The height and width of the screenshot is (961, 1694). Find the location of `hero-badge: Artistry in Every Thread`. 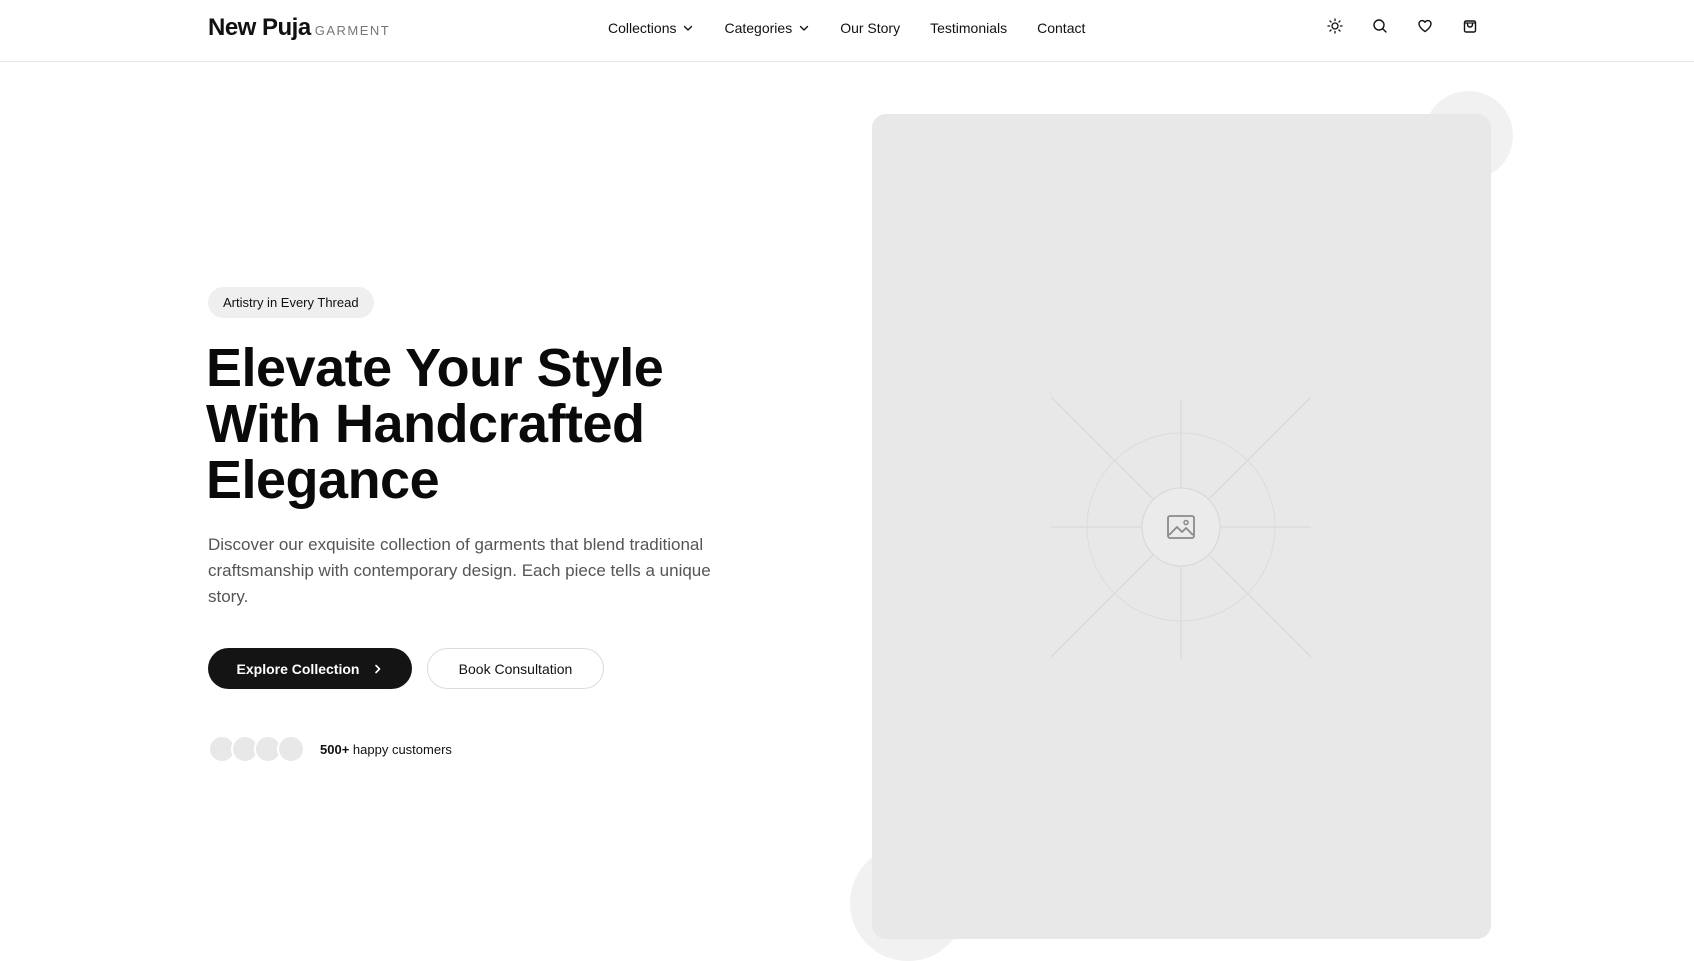

hero-badge: Artistry in Every Thread is located at coordinates (291, 302).